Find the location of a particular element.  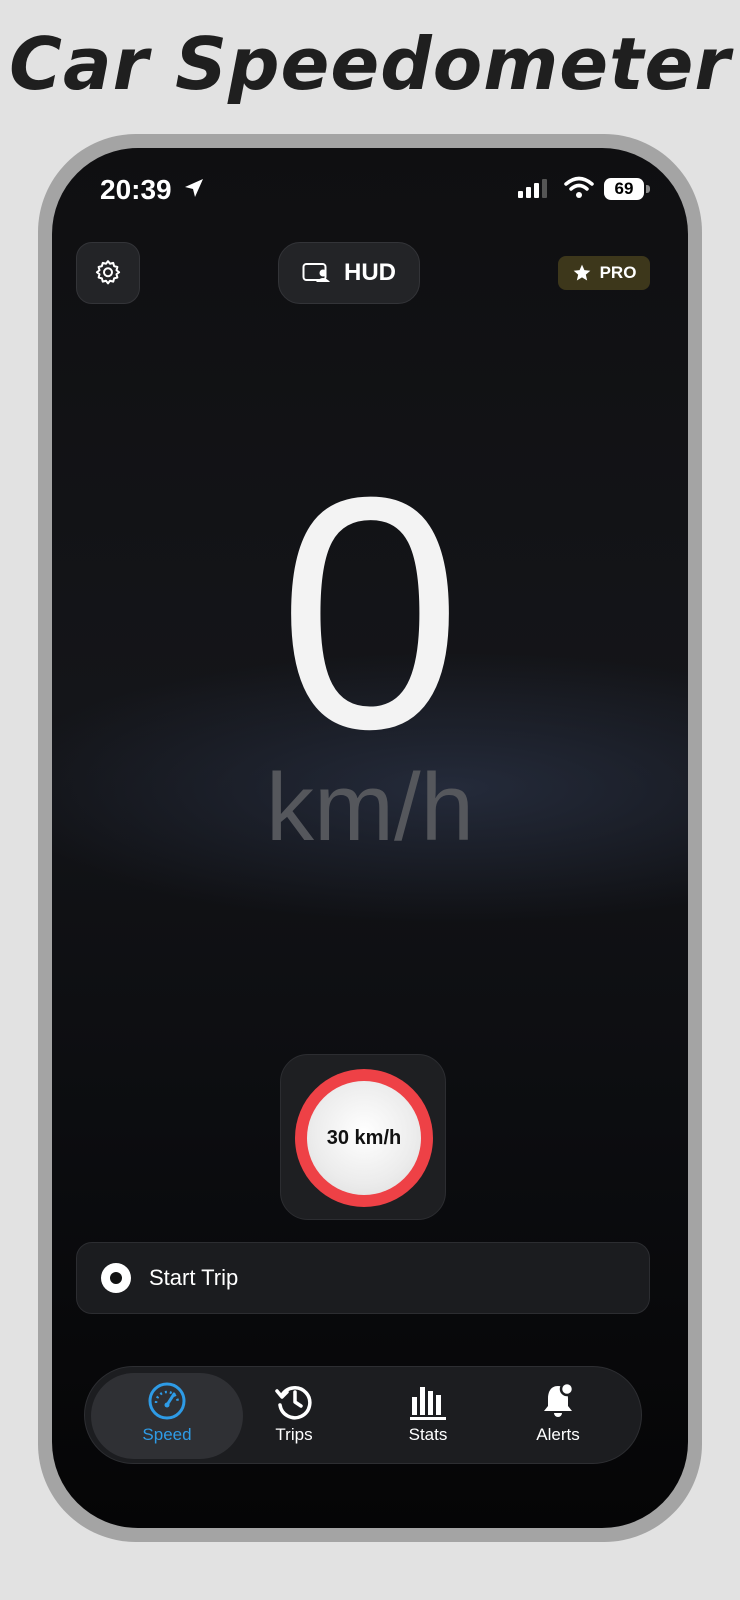

start-trip-label: Start Trip is located at coordinates (194, 1277).